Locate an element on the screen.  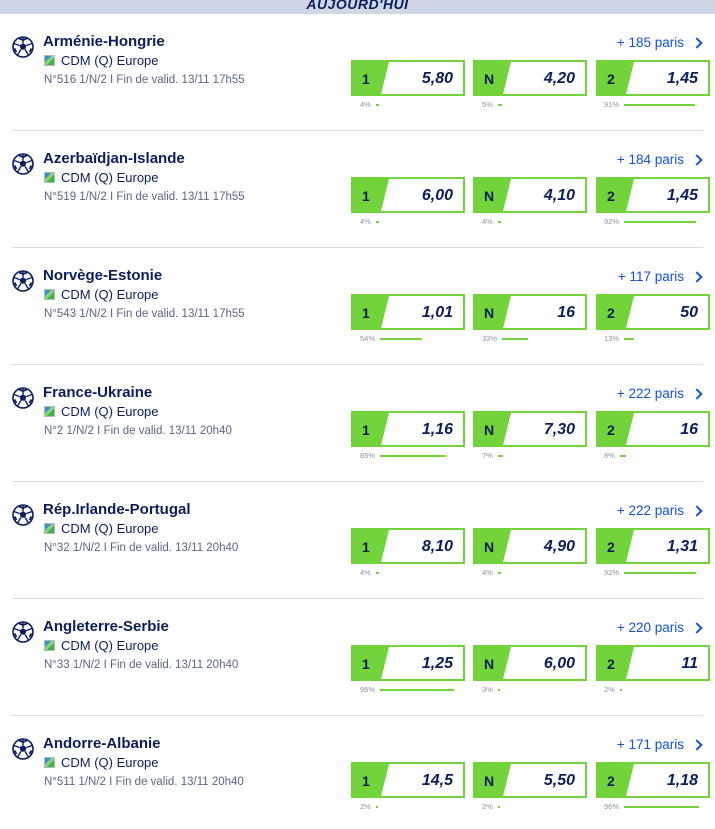
bet-share: 54% is located at coordinates (409, 338).